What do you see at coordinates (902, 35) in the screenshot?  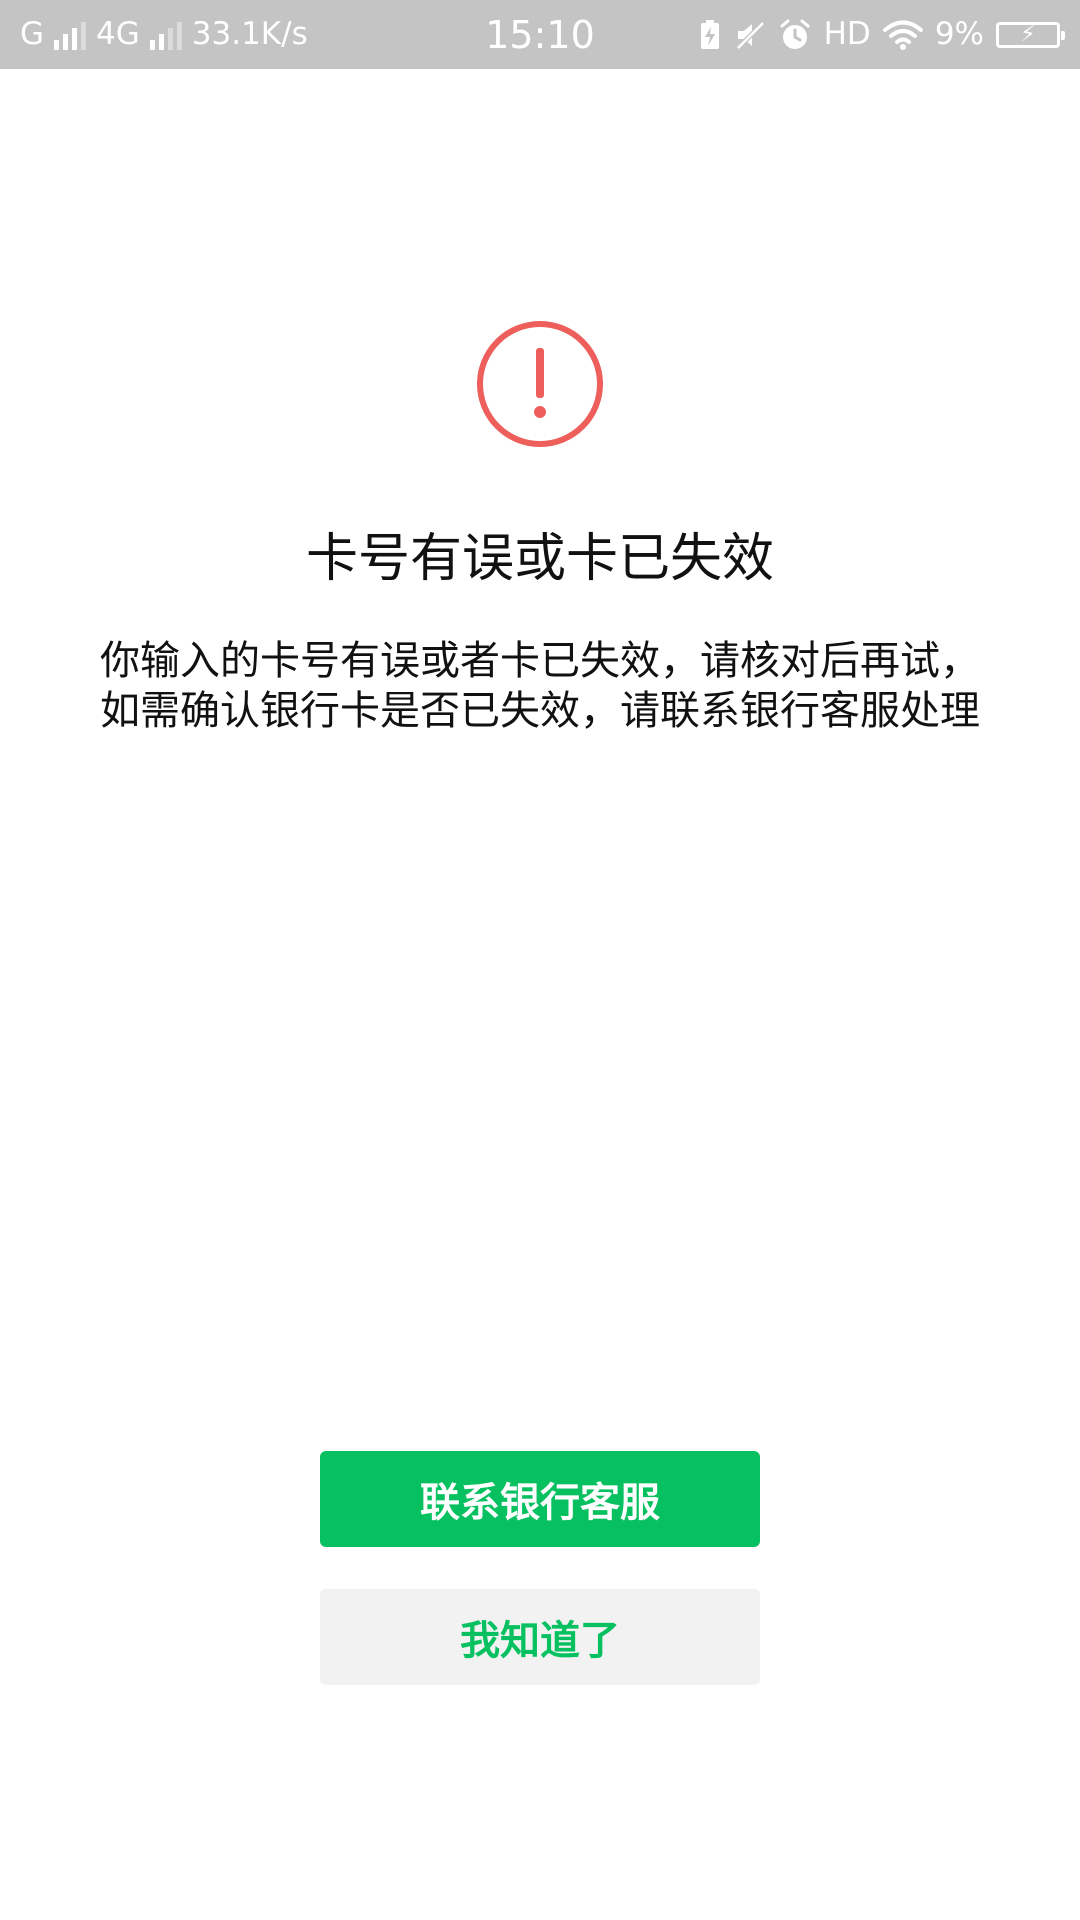 I see `wifi-icon` at bounding box center [902, 35].